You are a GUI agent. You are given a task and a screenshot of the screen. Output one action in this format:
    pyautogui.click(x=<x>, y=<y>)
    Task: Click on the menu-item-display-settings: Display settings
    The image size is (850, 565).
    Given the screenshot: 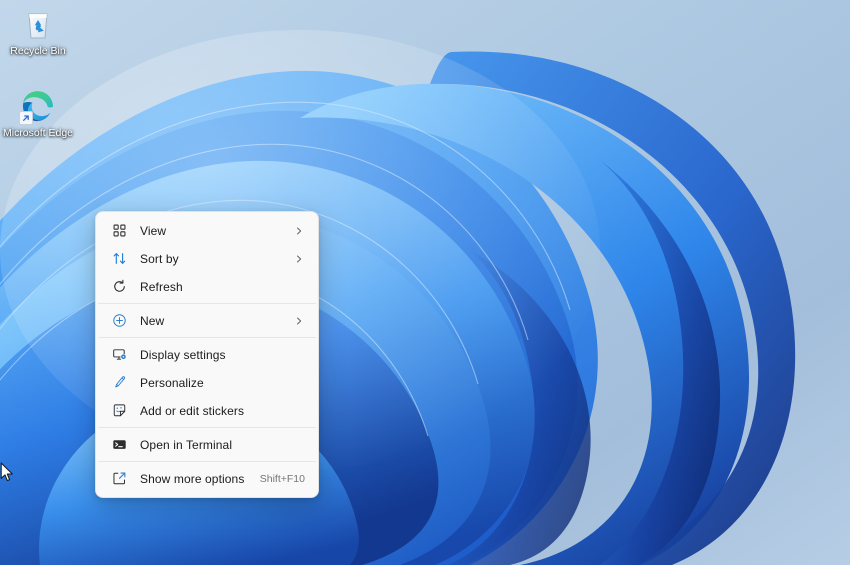 What is the action you would take?
    pyautogui.click(x=207, y=354)
    